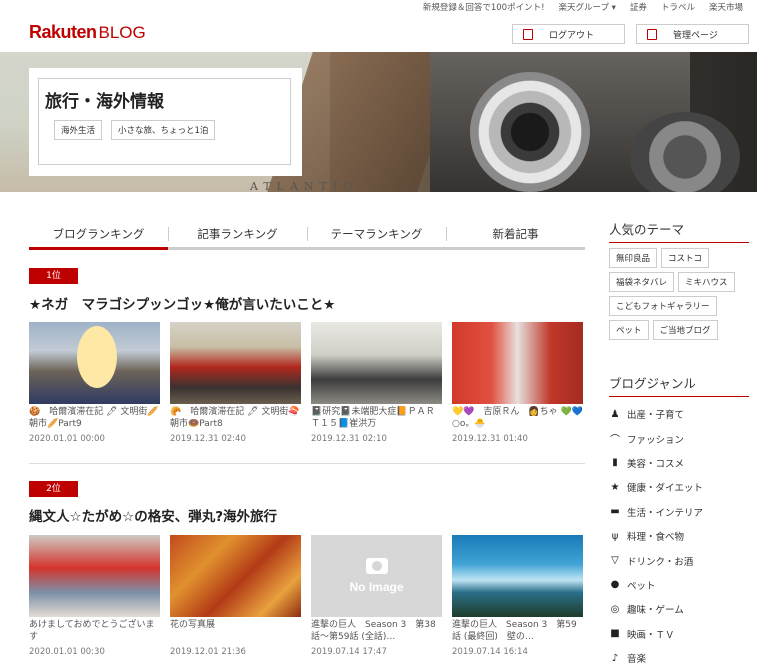 The width and height of the screenshot is (757, 668). Describe the element at coordinates (679, 585) in the screenshot. I see `genre-item-pets: ● ペット` at that location.